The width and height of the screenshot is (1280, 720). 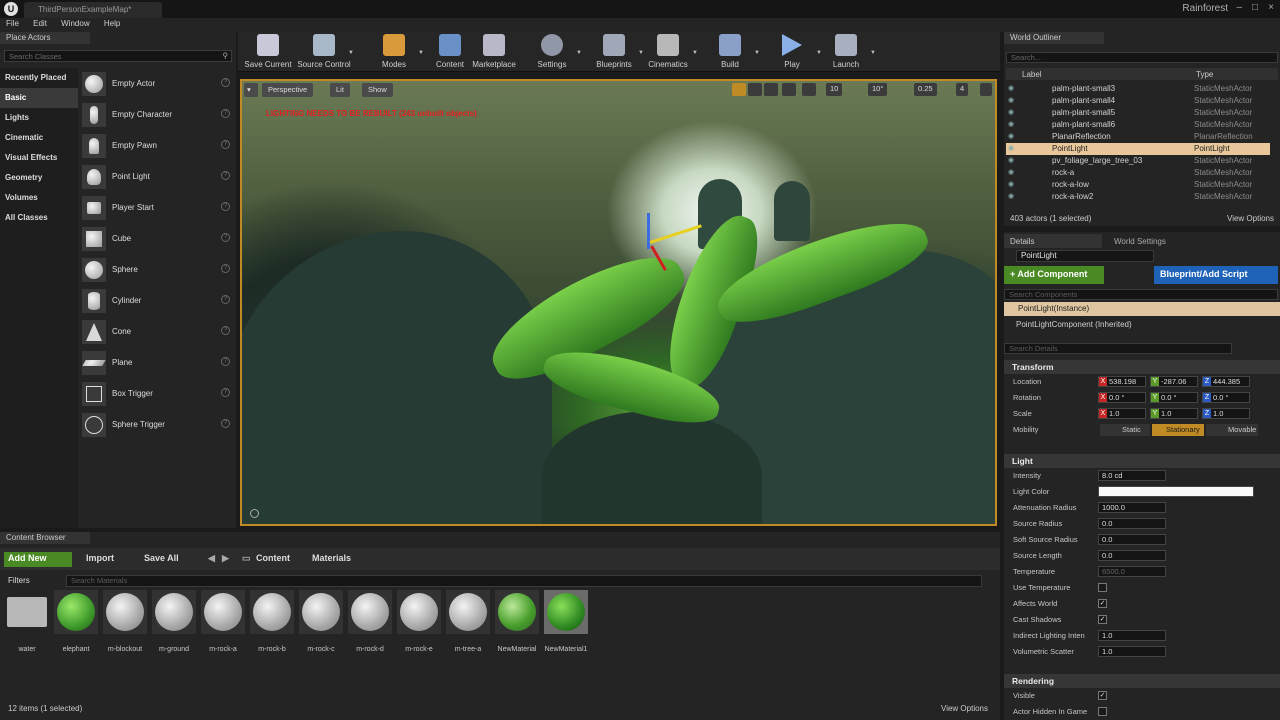 What do you see at coordinates (156, 393) in the screenshot?
I see `actor-item: Box Trigger?` at bounding box center [156, 393].